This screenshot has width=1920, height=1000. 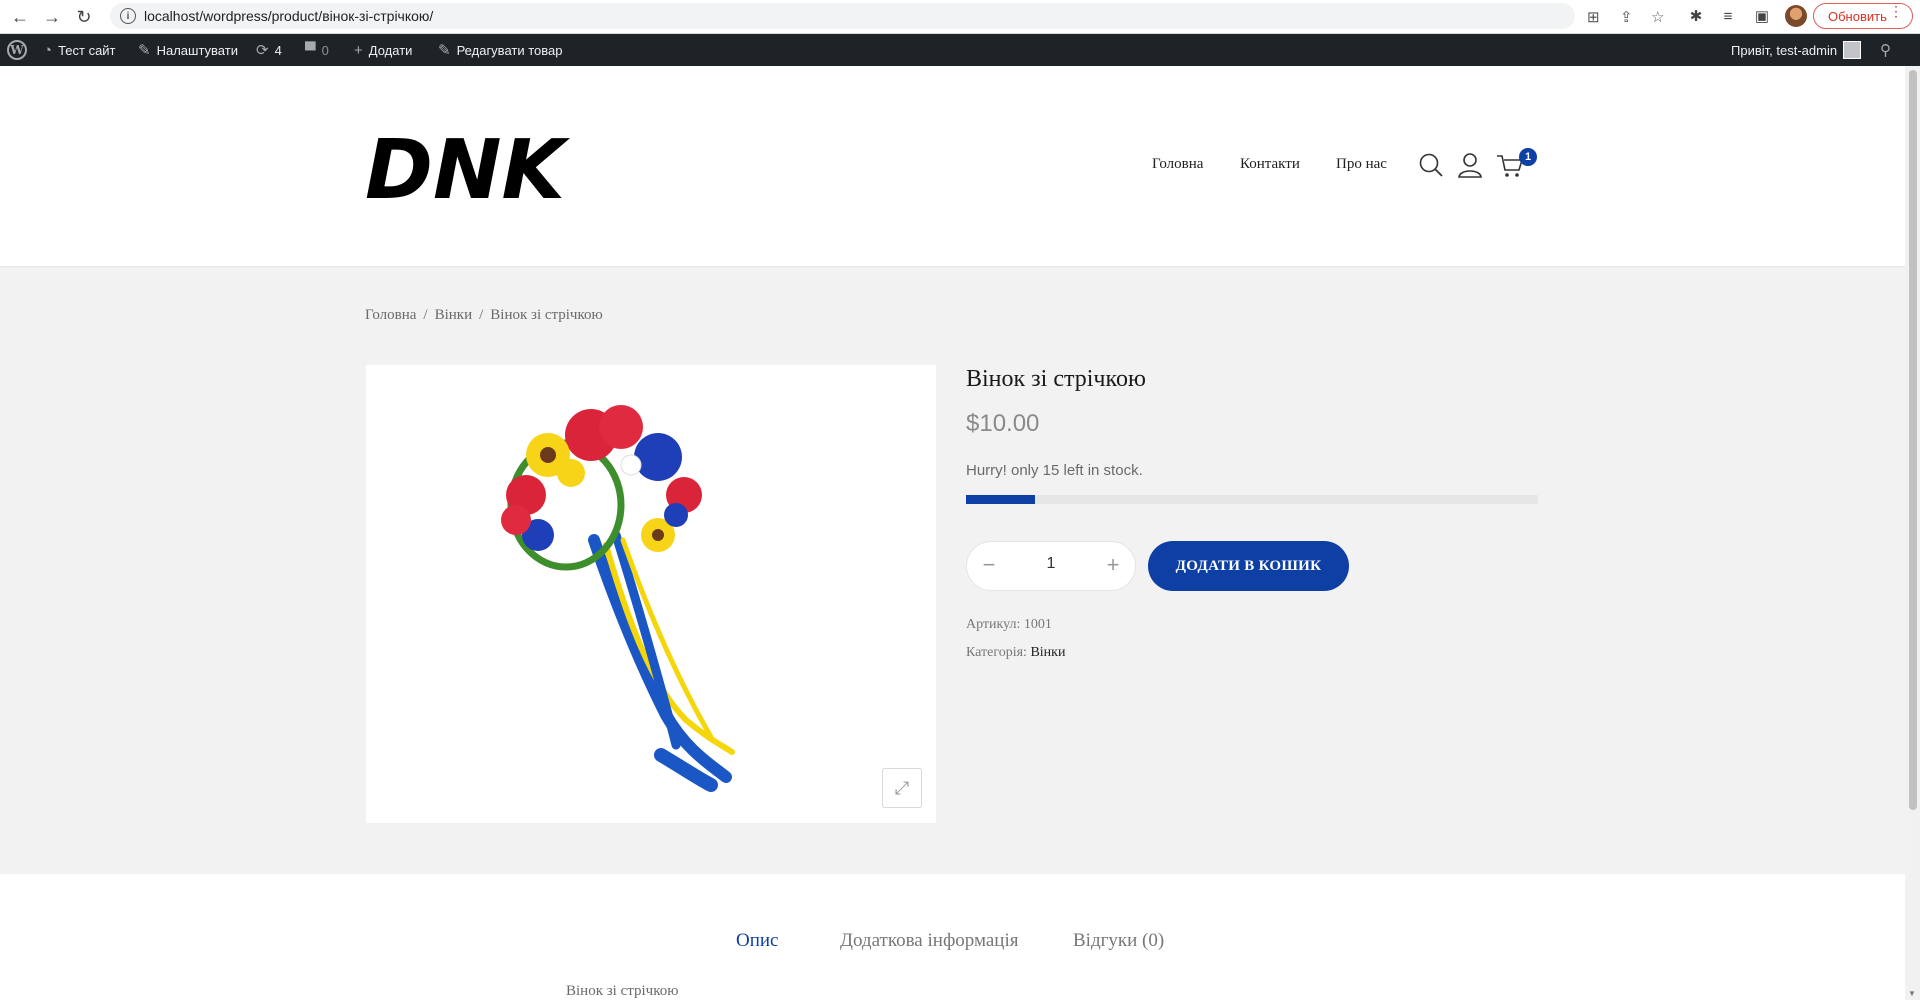 I want to click on scrollbar-thumb, so click(x=1913, y=440).